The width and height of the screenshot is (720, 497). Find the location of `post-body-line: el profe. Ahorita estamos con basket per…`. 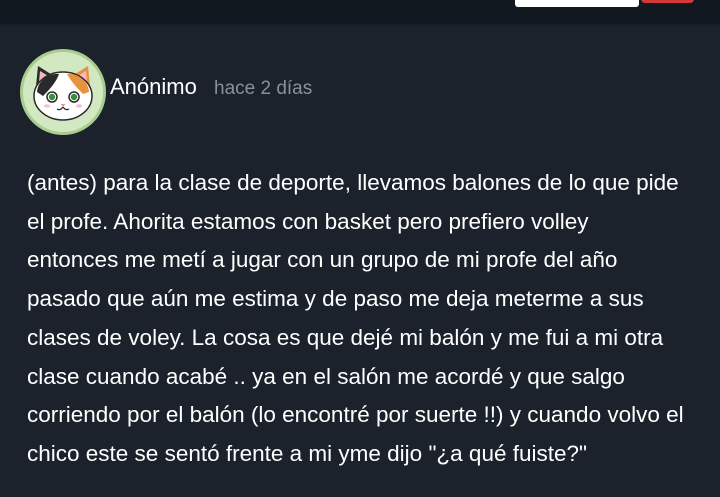

post-body-line: el profe. Ahorita estamos con basket per… is located at coordinates (308, 221).